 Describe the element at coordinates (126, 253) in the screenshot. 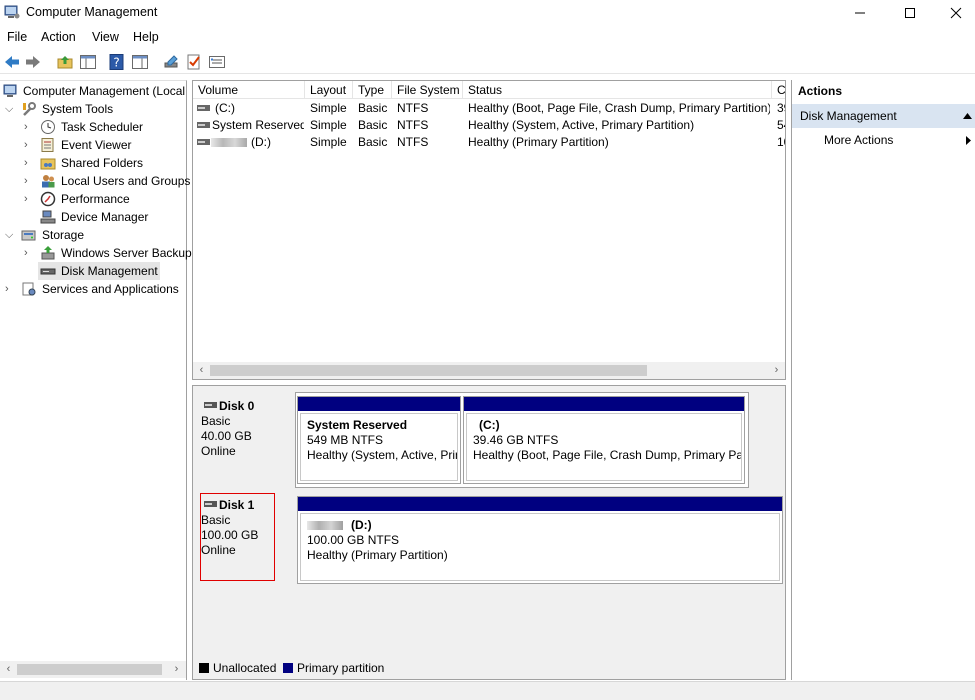

I see `tree-label: Windows Server Backup` at that location.